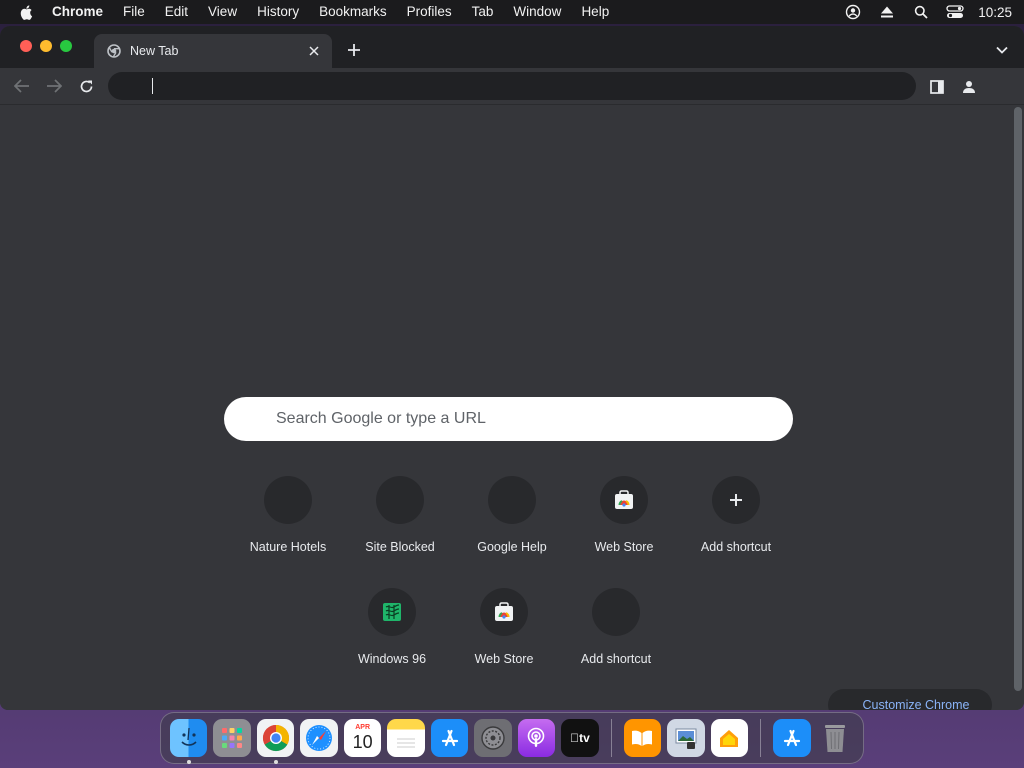 The image size is (1024, 768). I want to click on shortcut-tile: Google Help, so click(512, 515).